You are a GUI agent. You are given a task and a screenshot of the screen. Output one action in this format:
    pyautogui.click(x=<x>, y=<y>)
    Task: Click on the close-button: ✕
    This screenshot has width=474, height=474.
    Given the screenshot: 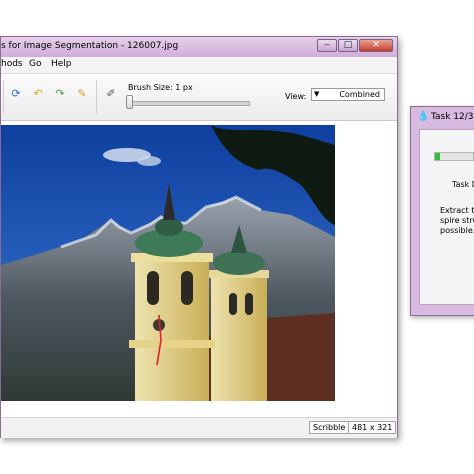 What is the action you would take?
    pyautogui.click(x=376, y=45)
    